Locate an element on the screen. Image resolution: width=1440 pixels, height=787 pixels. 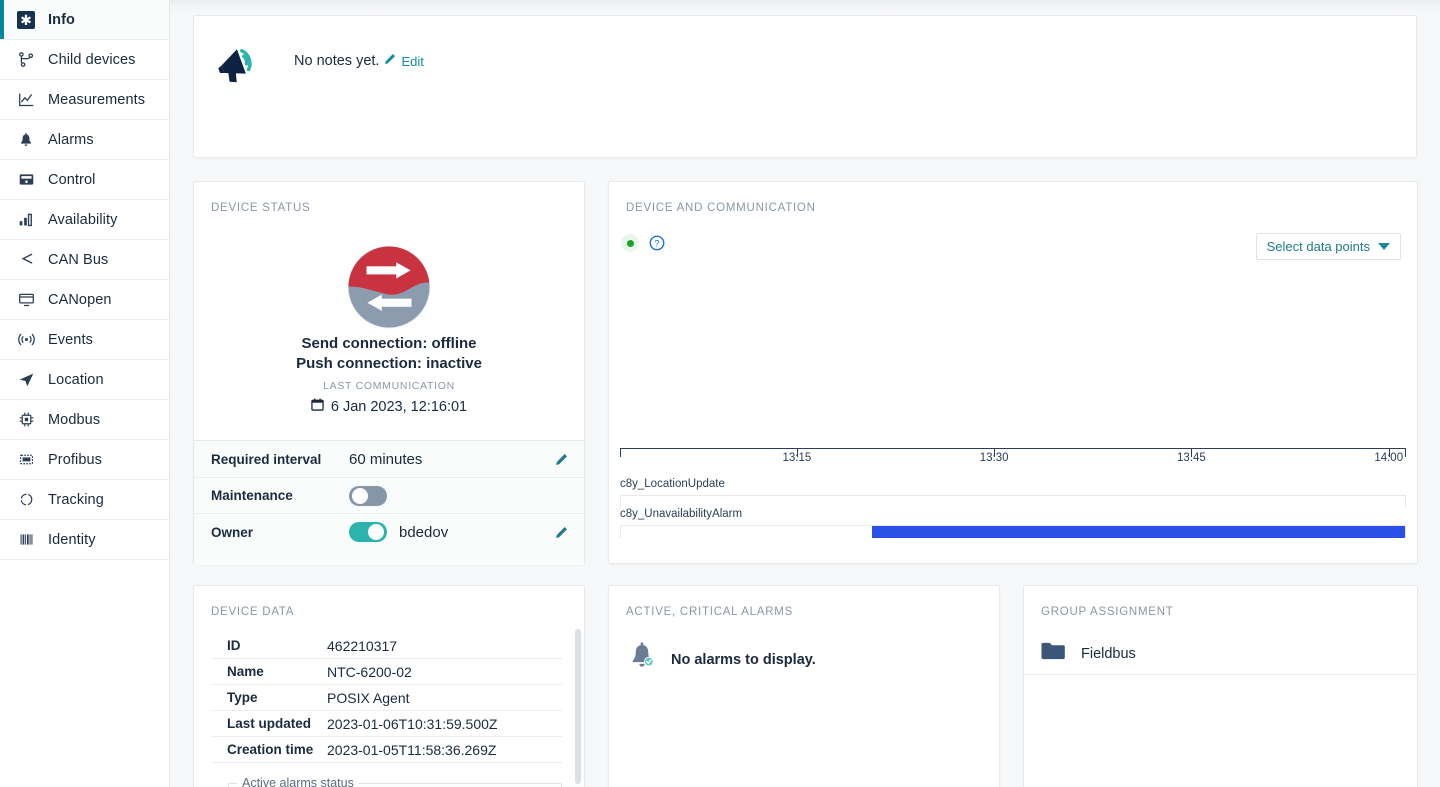
sidebar-item-label: Alarms is located at coordinates (71, 139).